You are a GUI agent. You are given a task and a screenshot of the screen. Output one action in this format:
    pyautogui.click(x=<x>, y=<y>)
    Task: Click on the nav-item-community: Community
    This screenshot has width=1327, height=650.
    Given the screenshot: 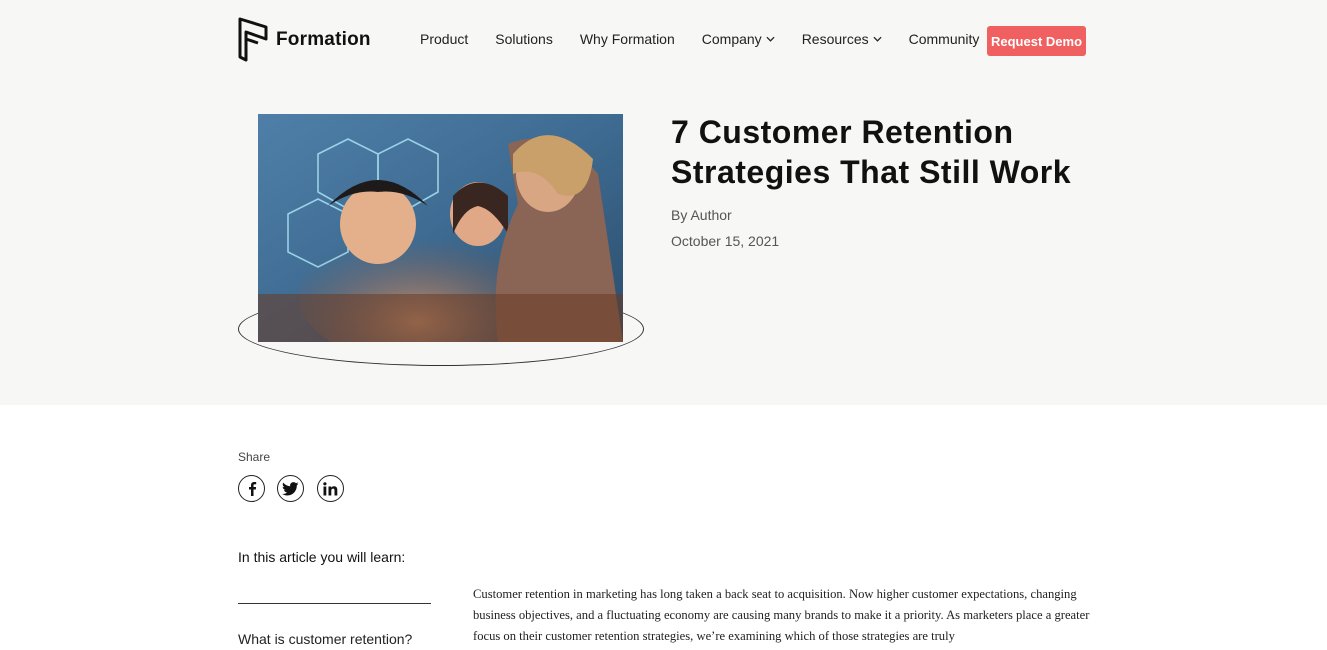 What is the action you would take?
    pyautogui.click(x=944, y=39)
    